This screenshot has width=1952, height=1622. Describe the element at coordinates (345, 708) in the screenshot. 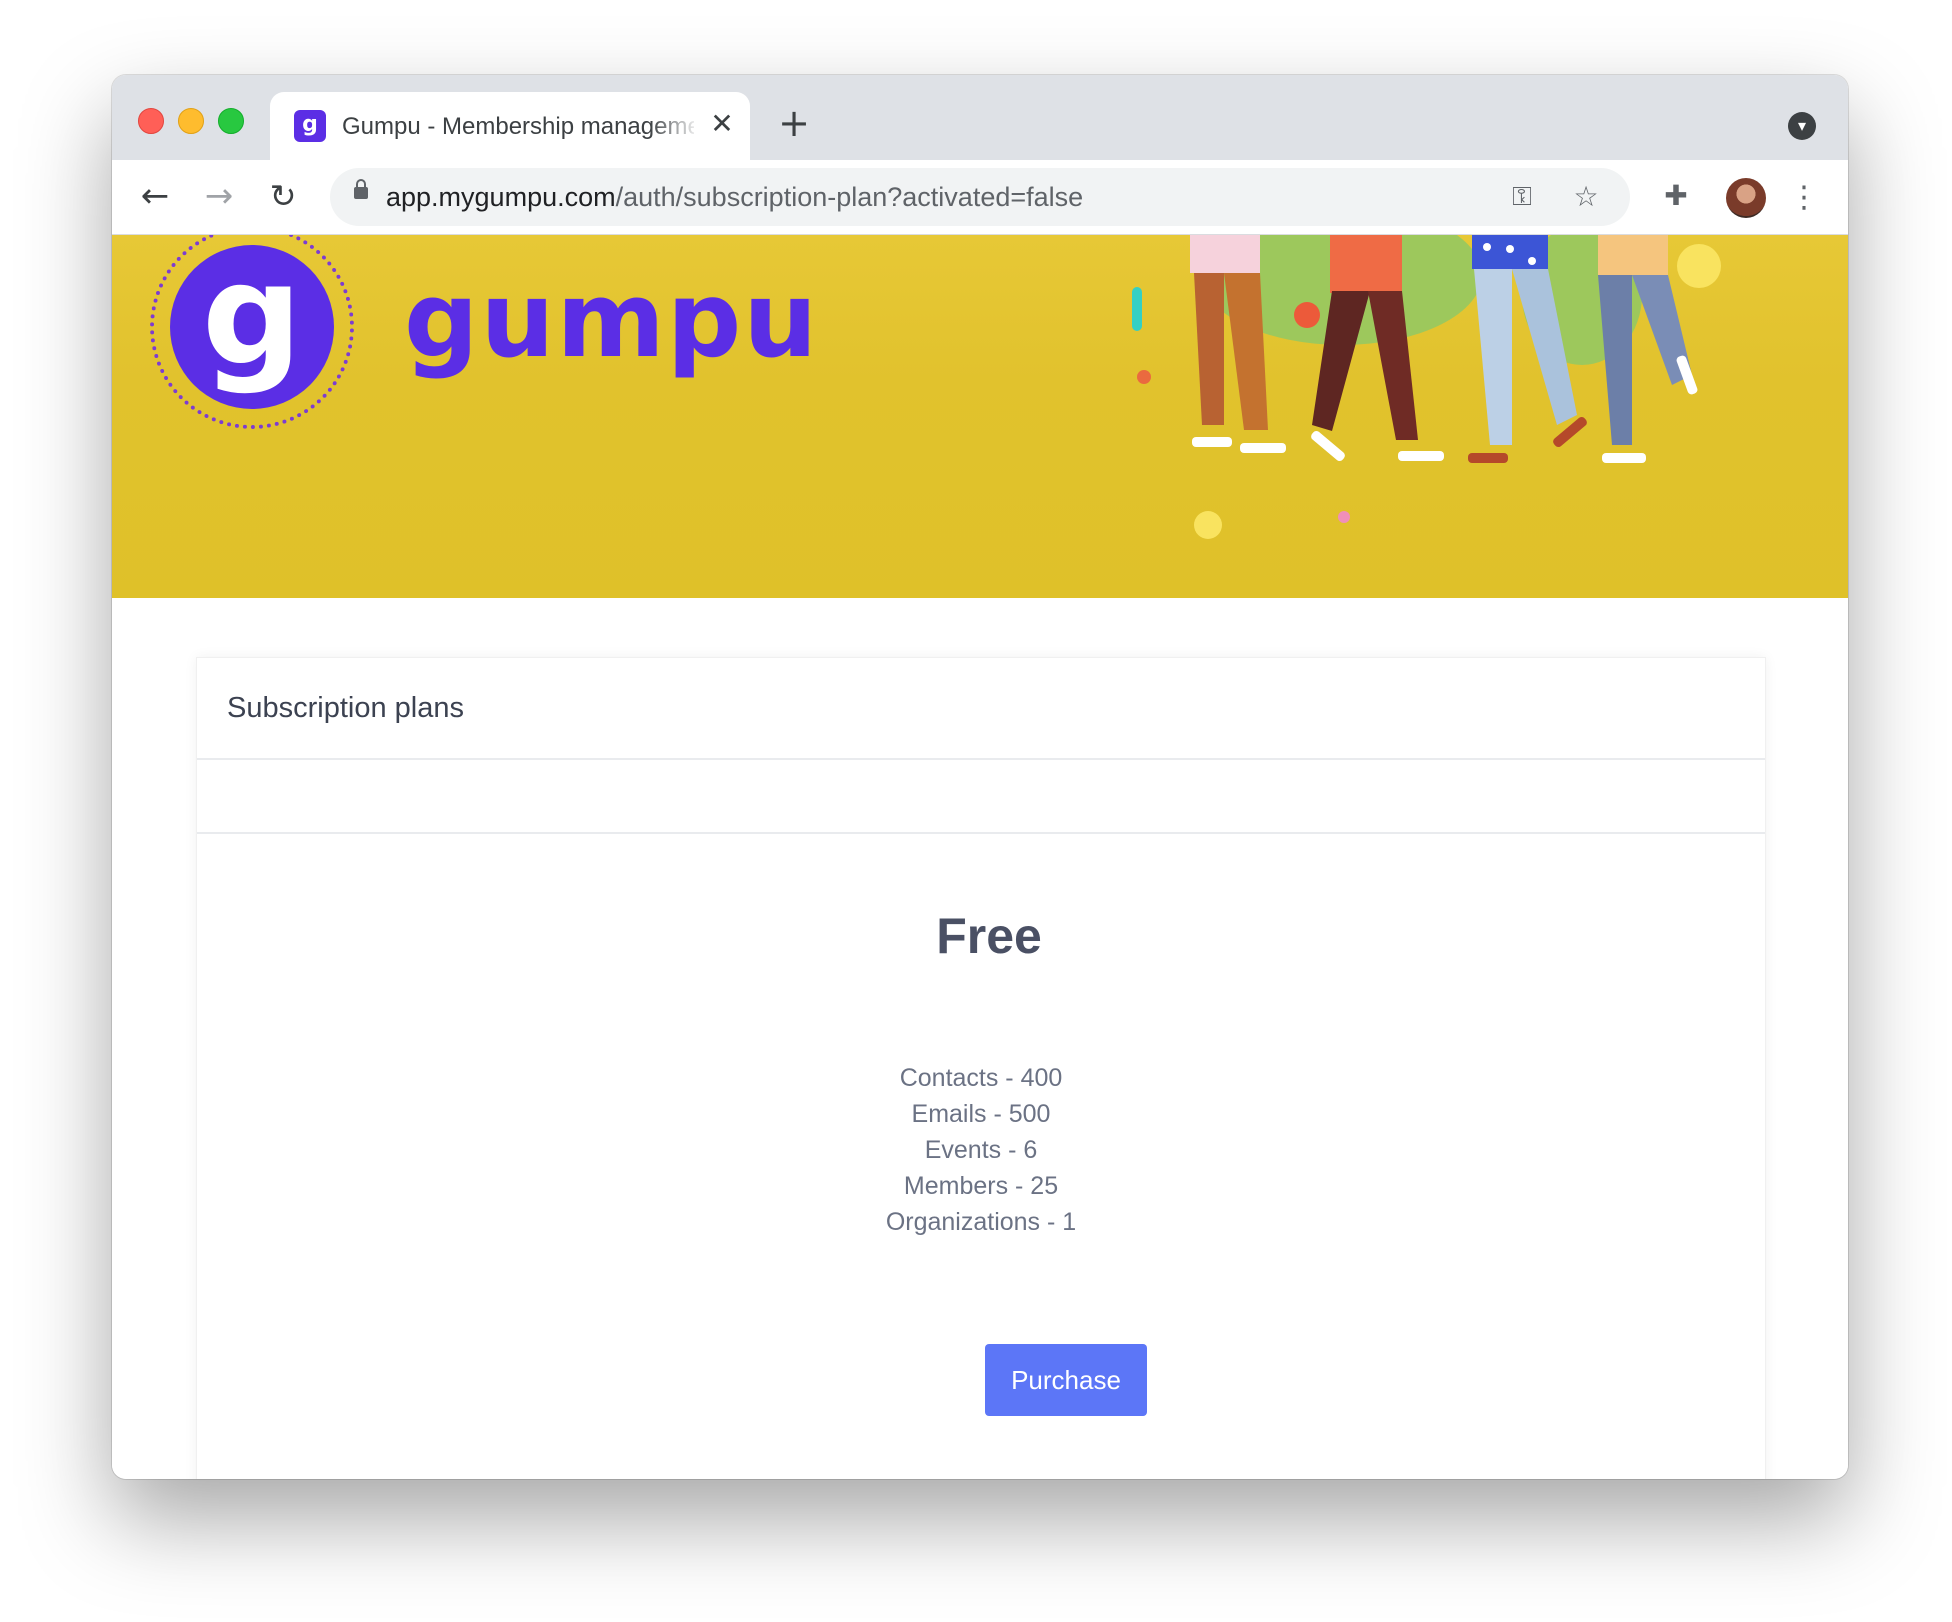

I see `card-title: Subscription plans` at that location.